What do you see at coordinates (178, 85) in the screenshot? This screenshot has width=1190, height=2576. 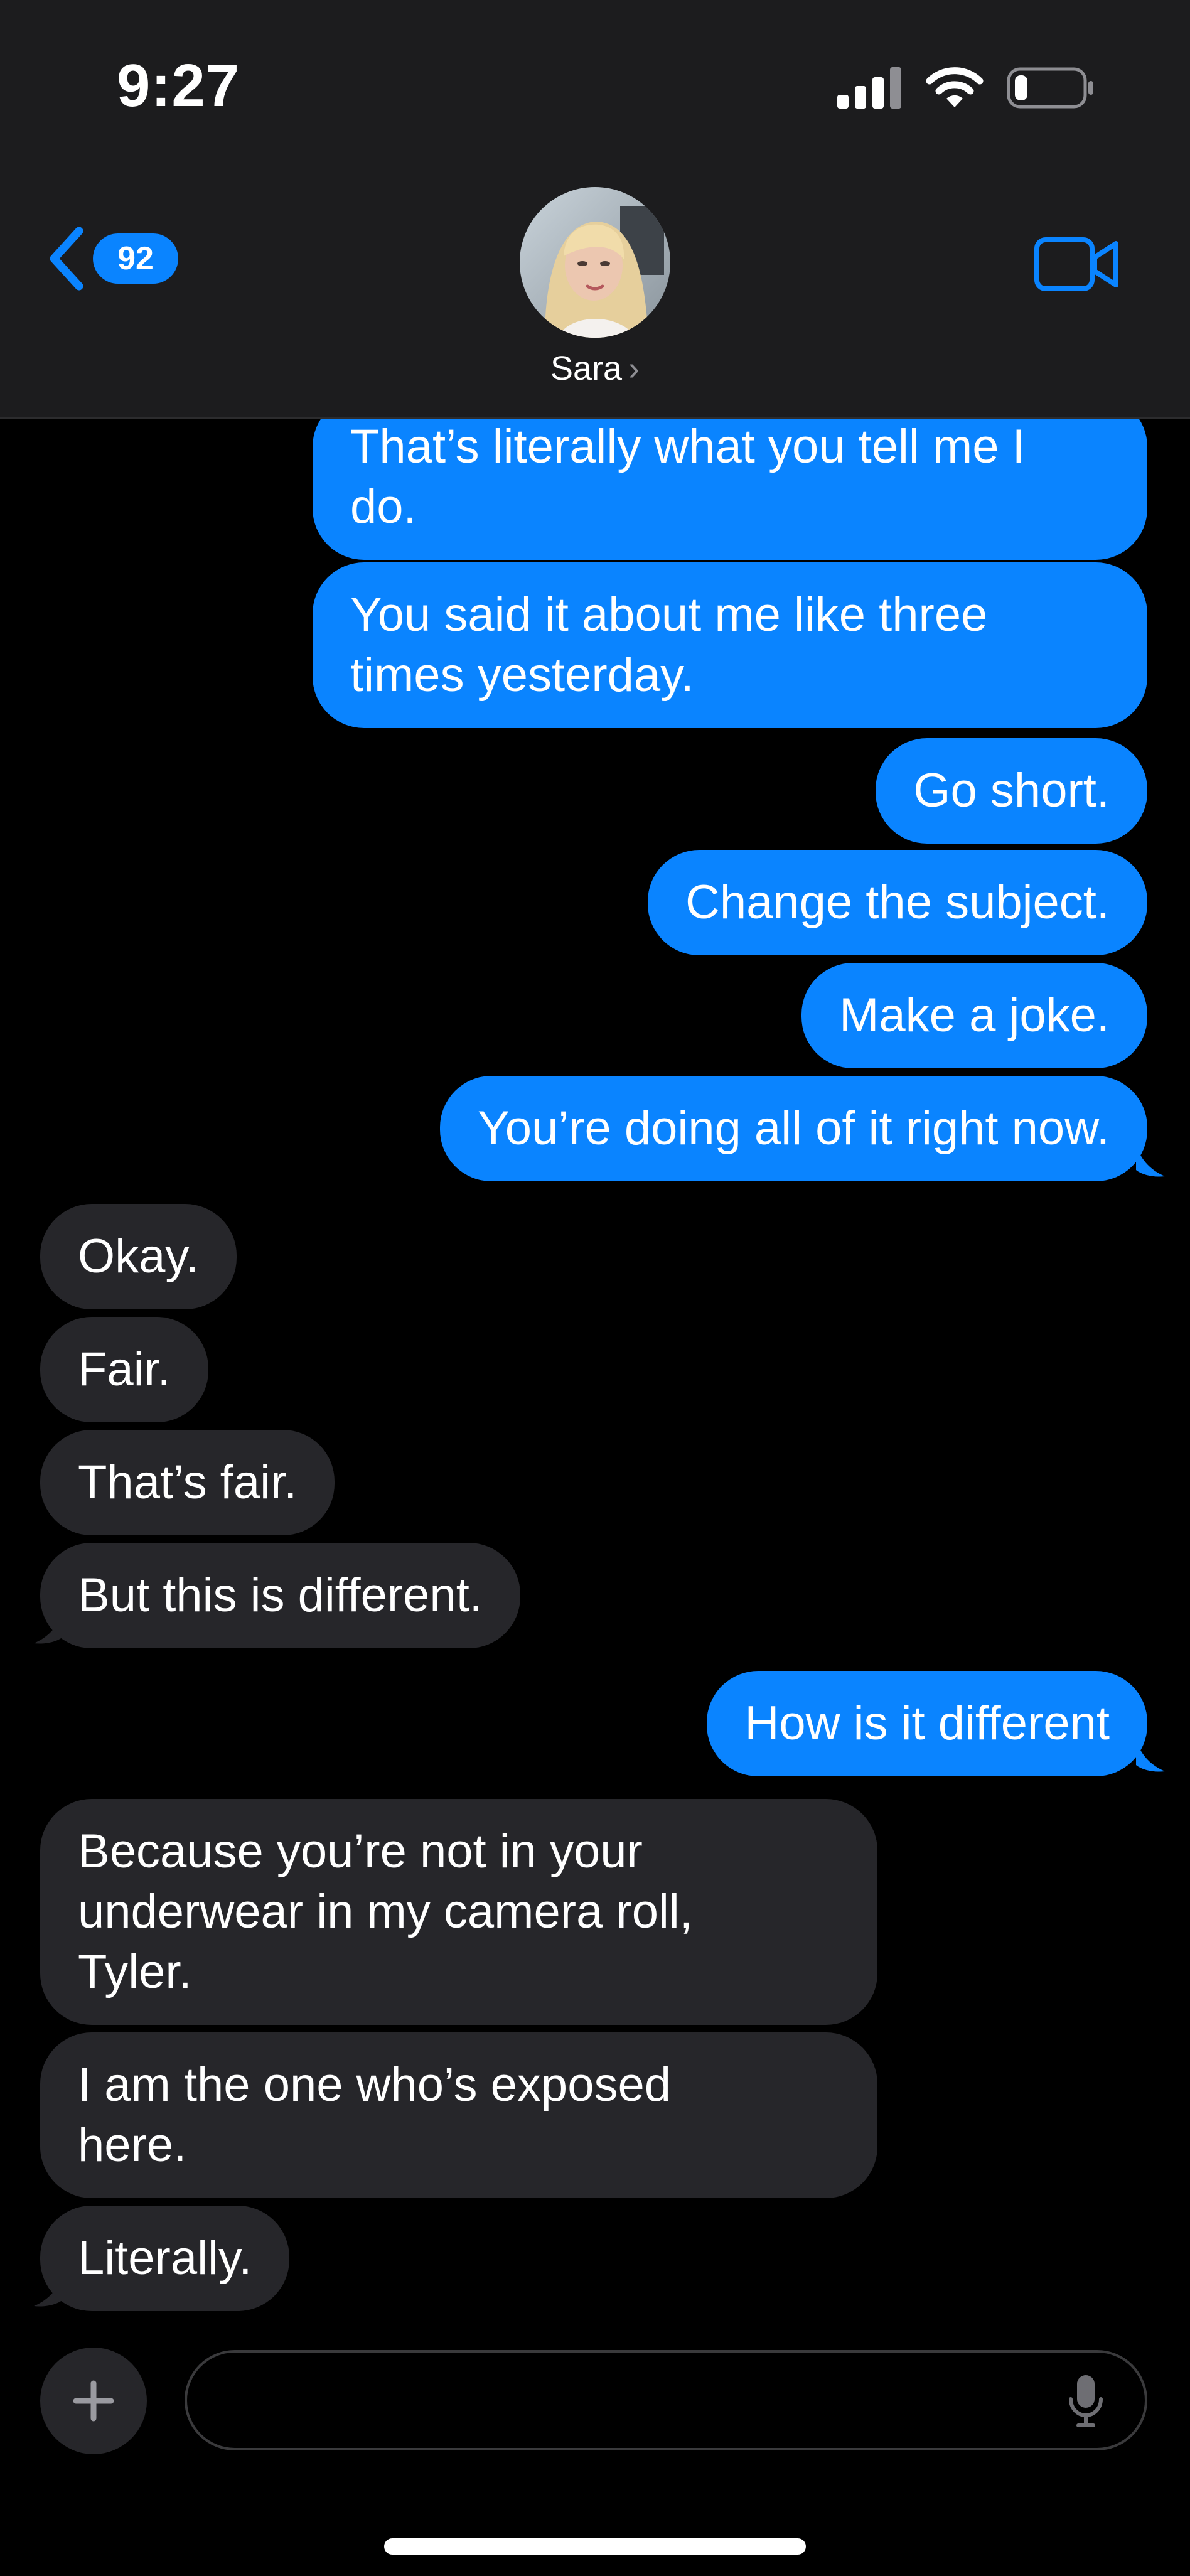 I see `status-time: 9:27` at bounding box center [178, 85].